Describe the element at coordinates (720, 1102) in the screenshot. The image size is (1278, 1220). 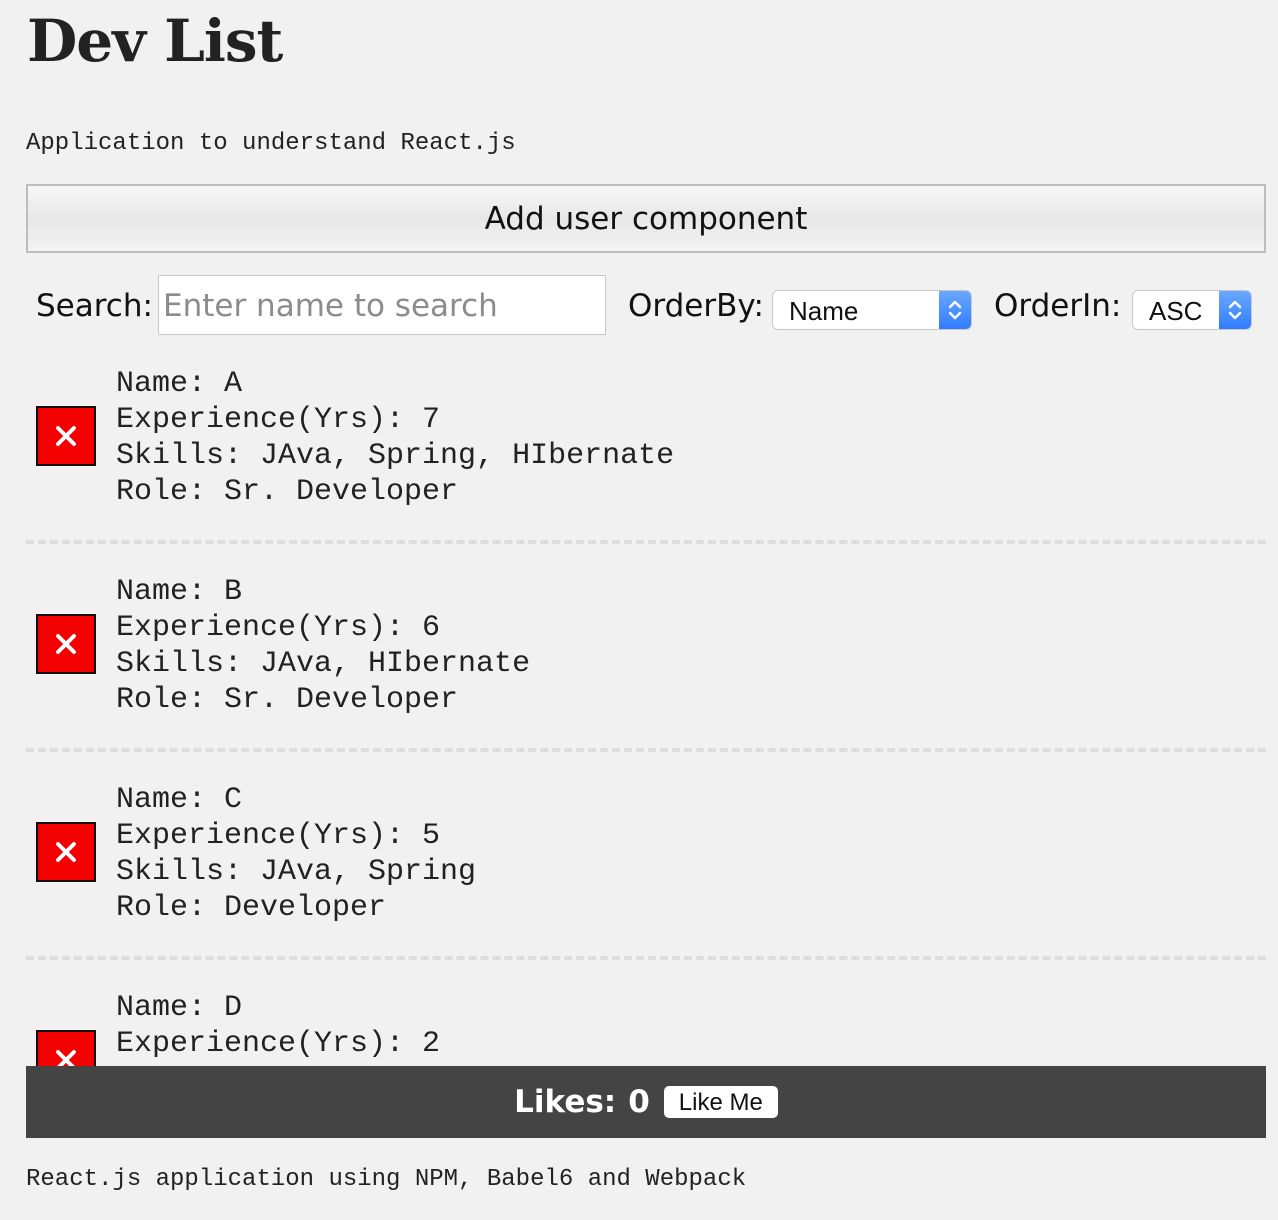
I see `like-me-button: Like Me` at that location.